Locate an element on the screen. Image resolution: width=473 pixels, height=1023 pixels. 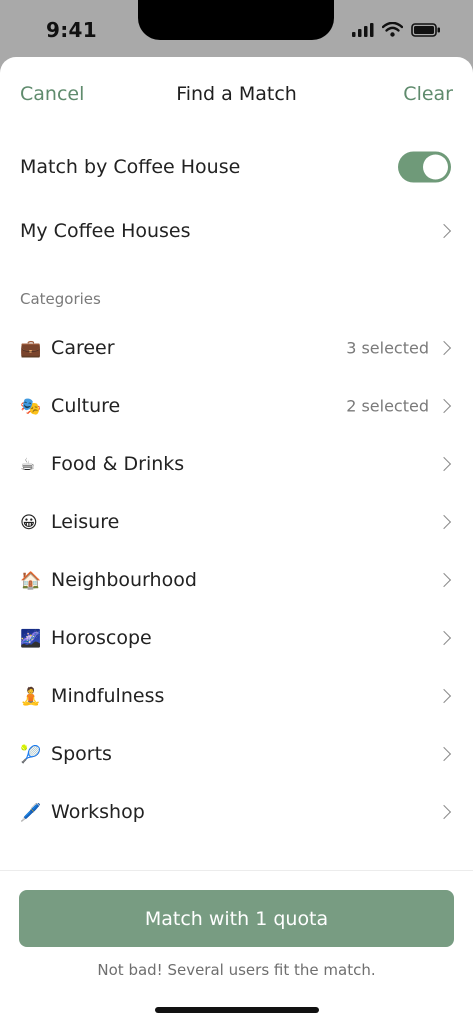
selected-count: 3 selected is located at coordinates (387, 348).